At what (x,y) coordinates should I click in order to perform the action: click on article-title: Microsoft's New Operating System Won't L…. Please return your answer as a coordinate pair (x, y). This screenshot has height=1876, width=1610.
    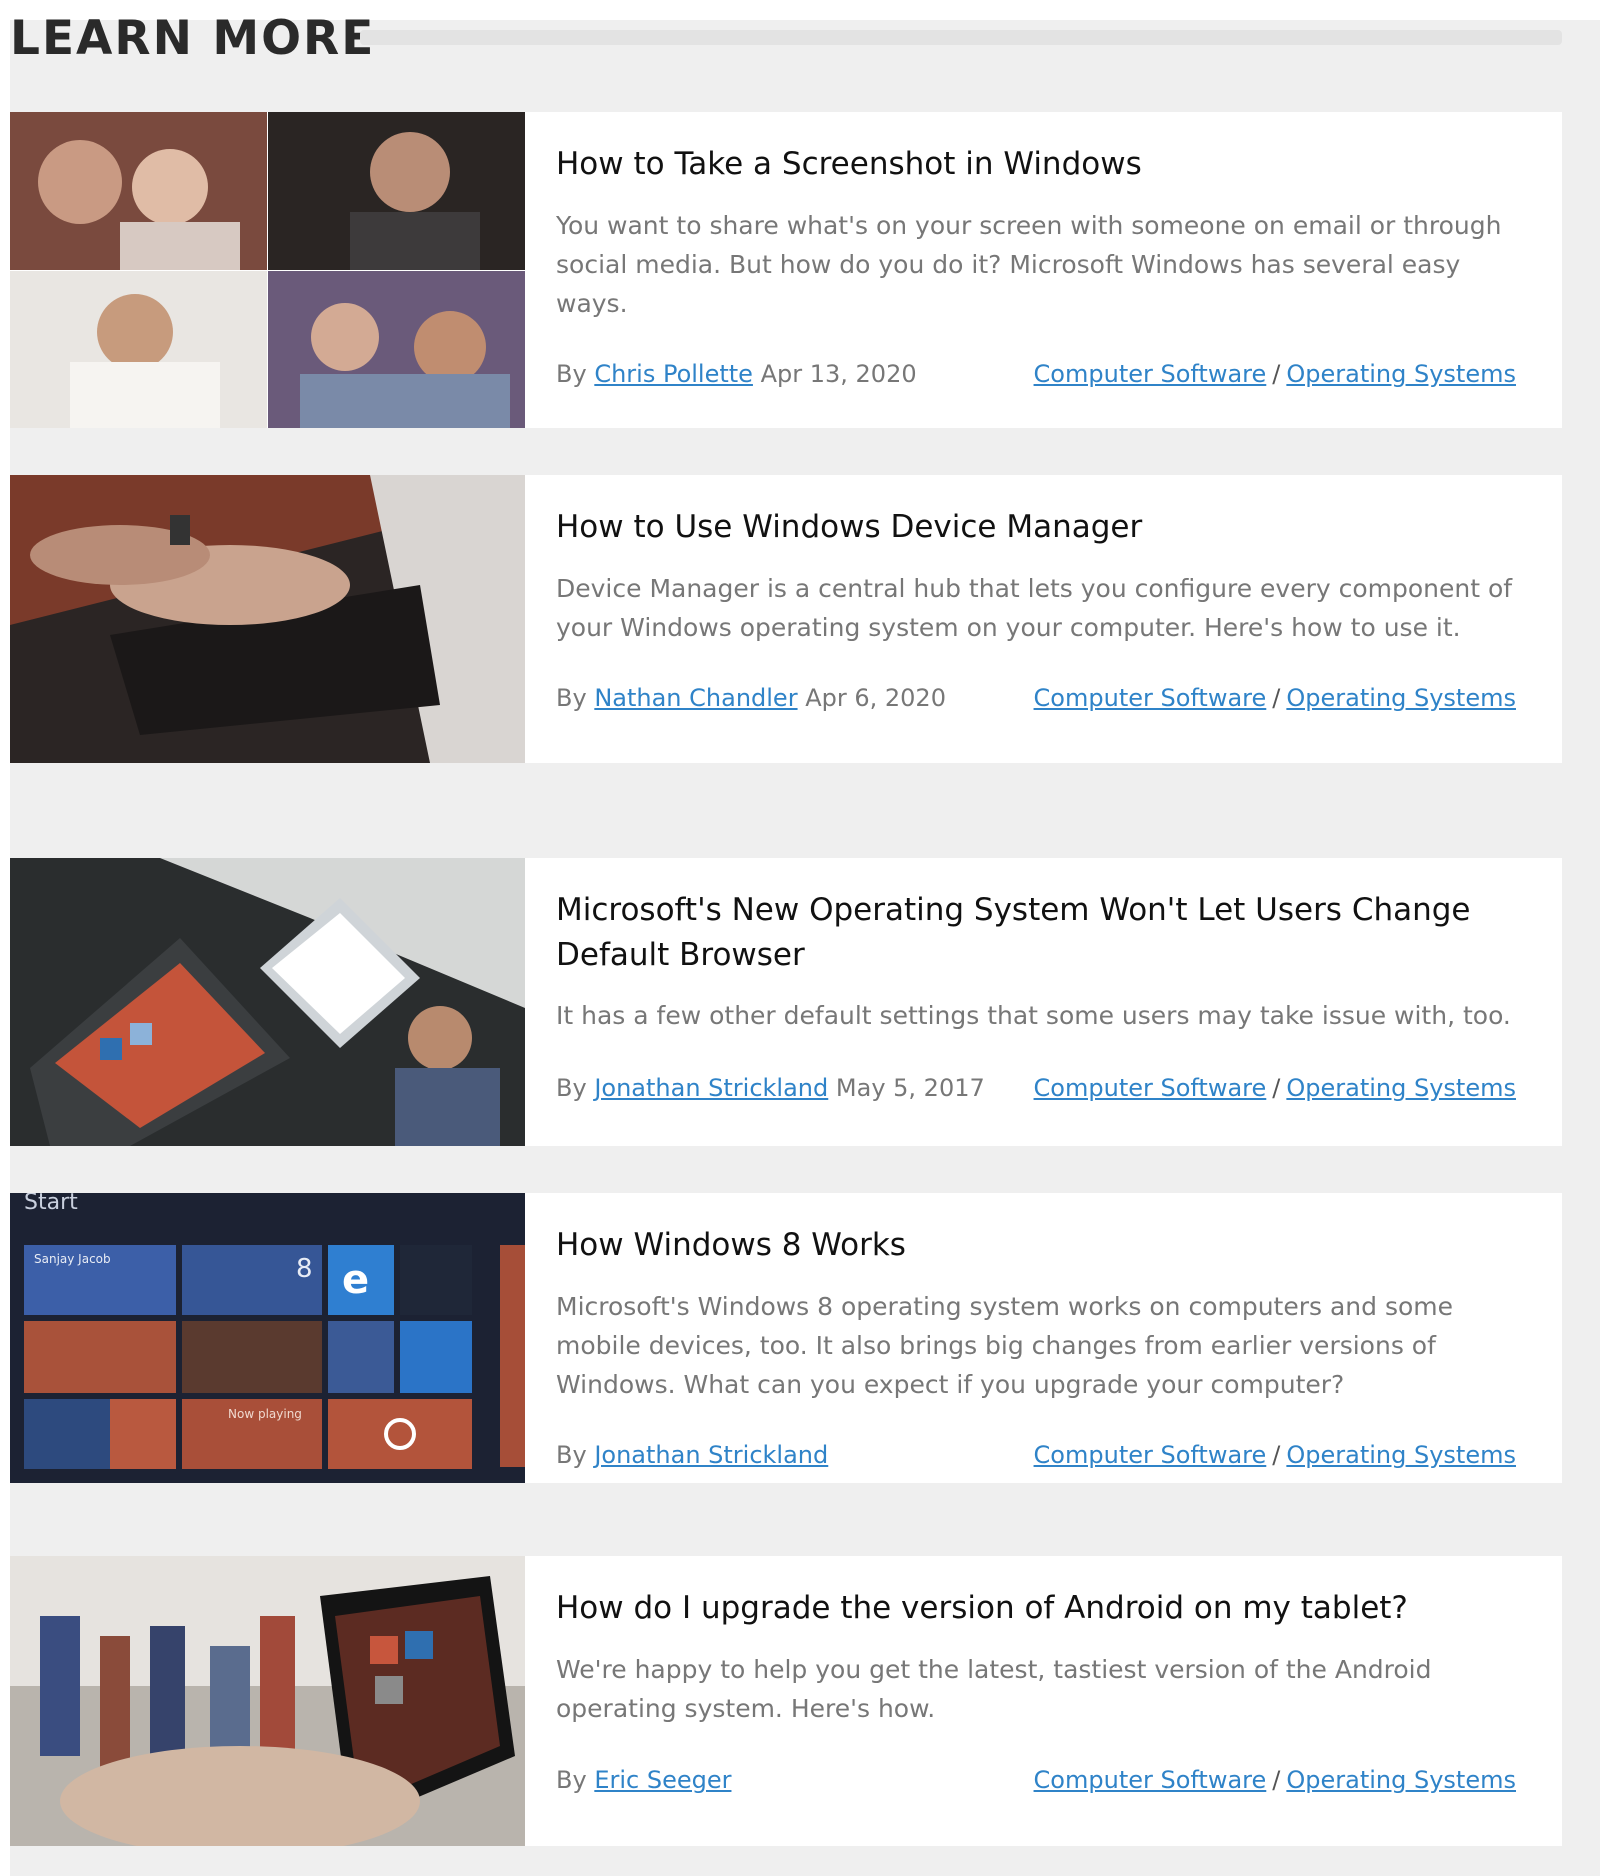
    Looking at the image, I should click on (1046, 933).